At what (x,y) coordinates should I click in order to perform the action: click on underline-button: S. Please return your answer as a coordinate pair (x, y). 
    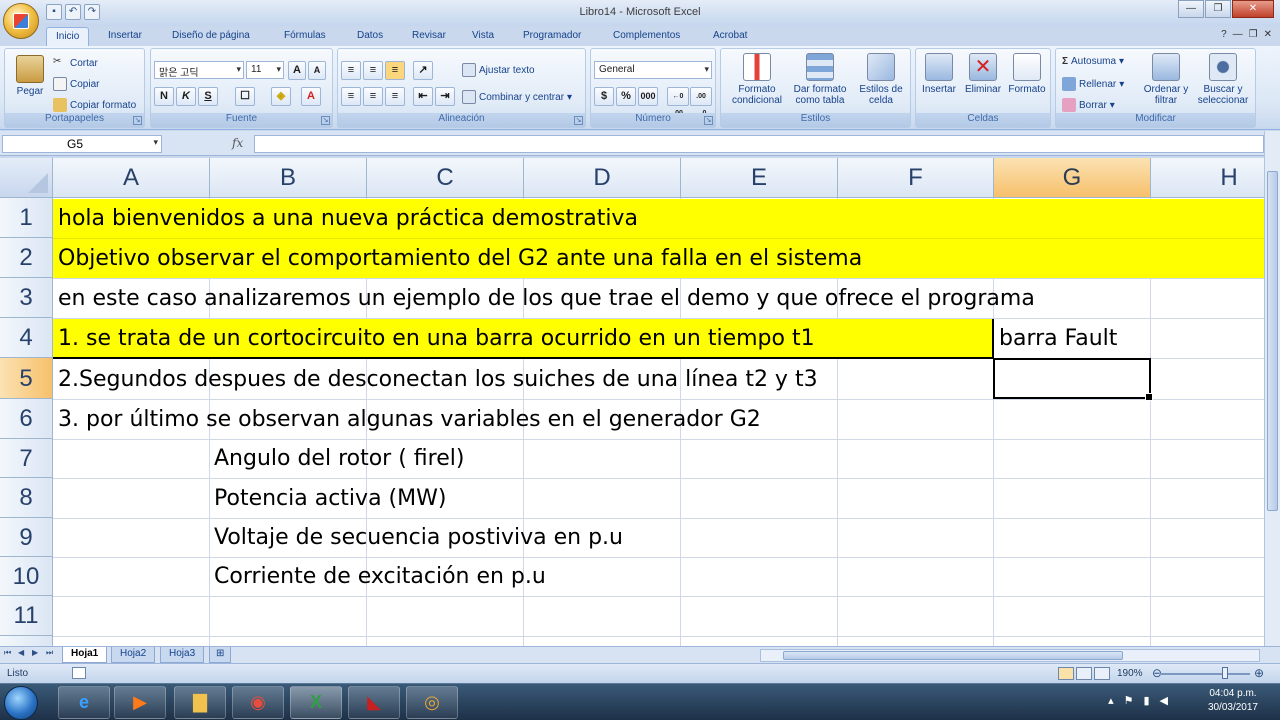
    Looking at the image, I should click on (208, 96).